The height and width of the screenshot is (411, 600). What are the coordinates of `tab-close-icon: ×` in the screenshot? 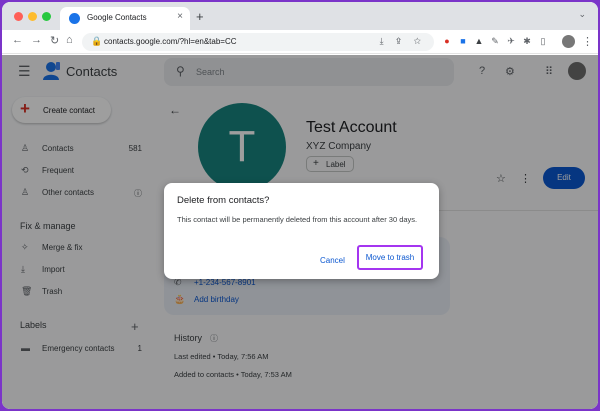 It's located at (180, 16).